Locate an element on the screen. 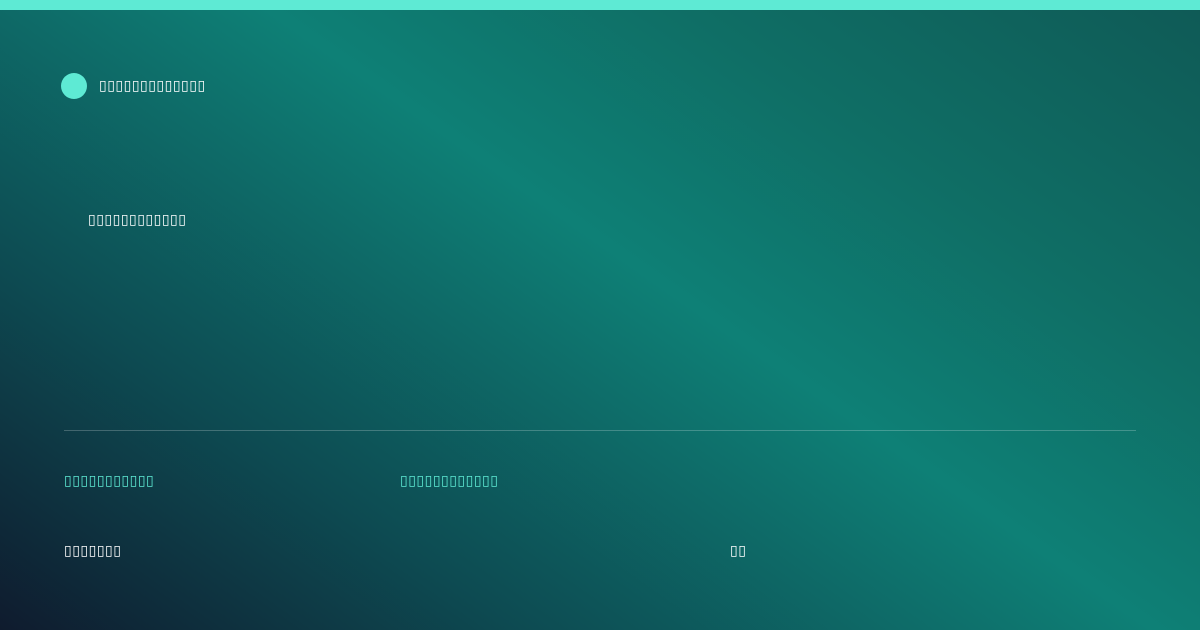 Image resolution: width=1200 pixels, height=630 pixels. footer-text-left: ▯▯▯▯▯▯▯ is located at coordinates (93, 551).